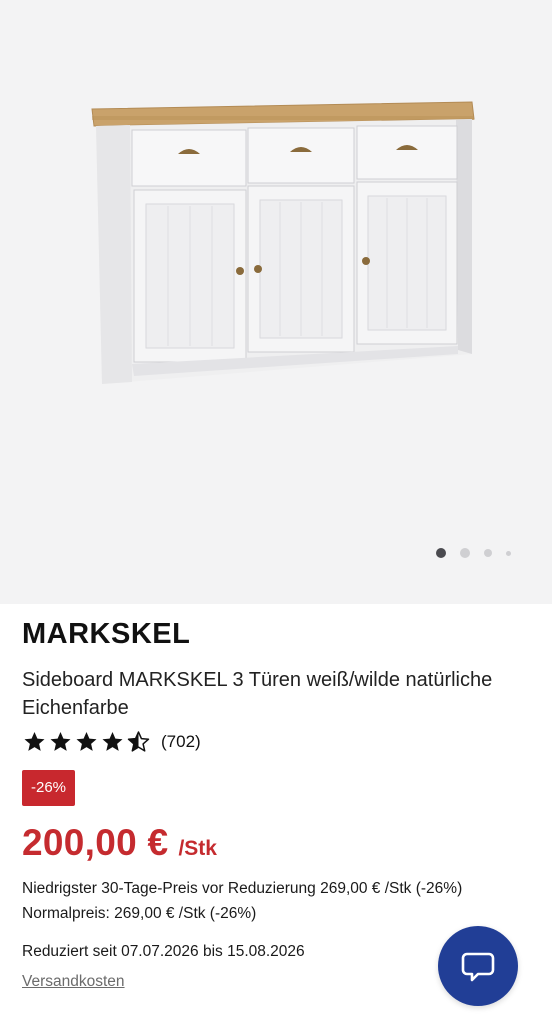 This screenshot has width=552, height=1024. I want to click on price-row: 200,00 € /Stk, so click(119, 843).